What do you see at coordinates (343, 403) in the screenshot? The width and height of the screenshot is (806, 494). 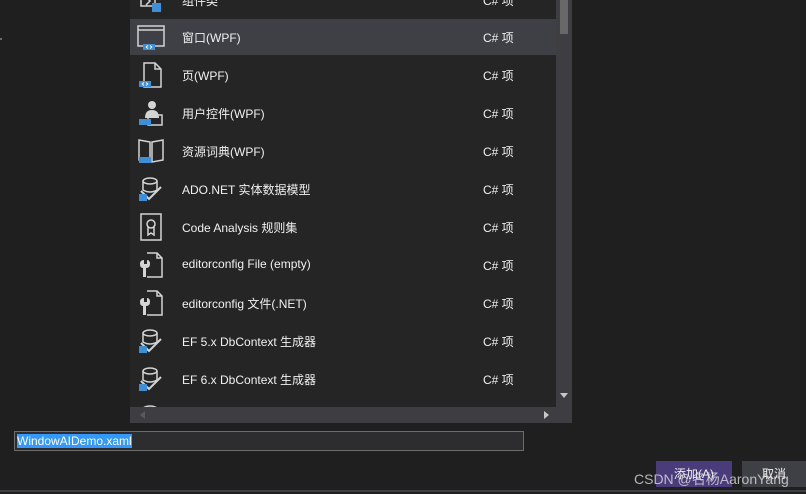 I see `list-item-partial` at bounding box center [343, 403].